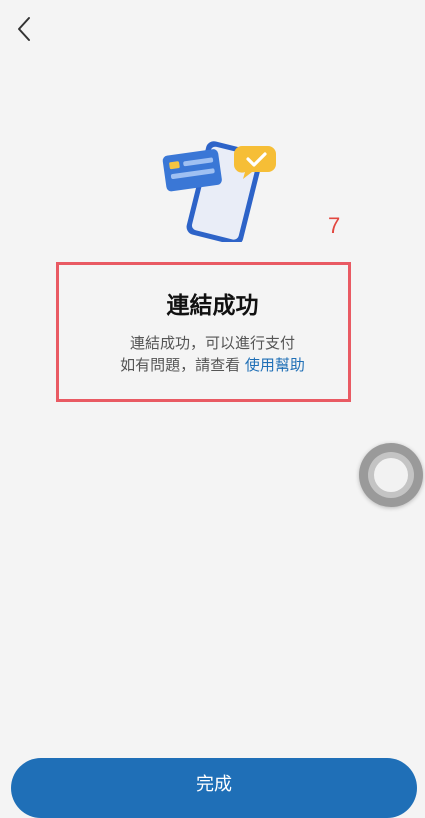 The width and height of the screenshot is (425, 818). What do you see at coordinates (214, 788) in the screenshot?
I see `done-button: 完成` at bounding box center [214, 788].